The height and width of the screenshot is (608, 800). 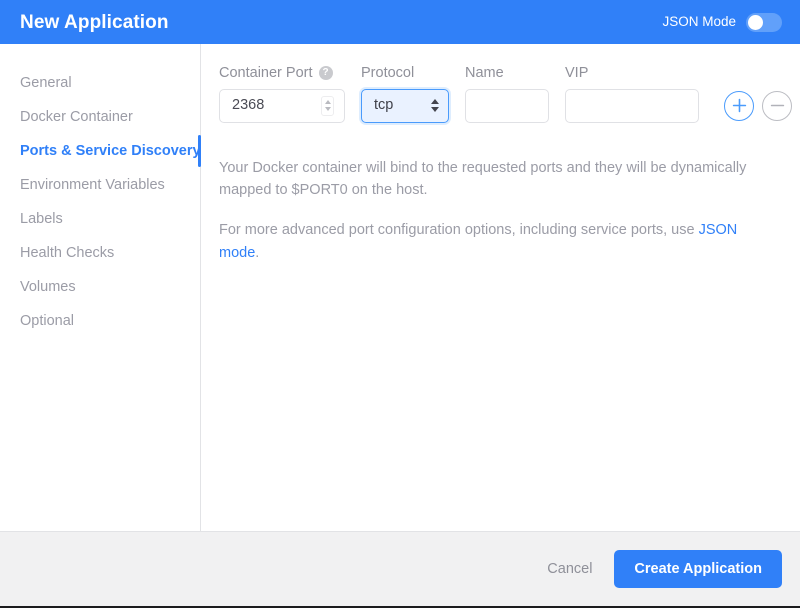 What do you see at coordinates (266, 73) in the screenshot?
I see `container-port-label: Container Port` at bounding box center [266, 73].